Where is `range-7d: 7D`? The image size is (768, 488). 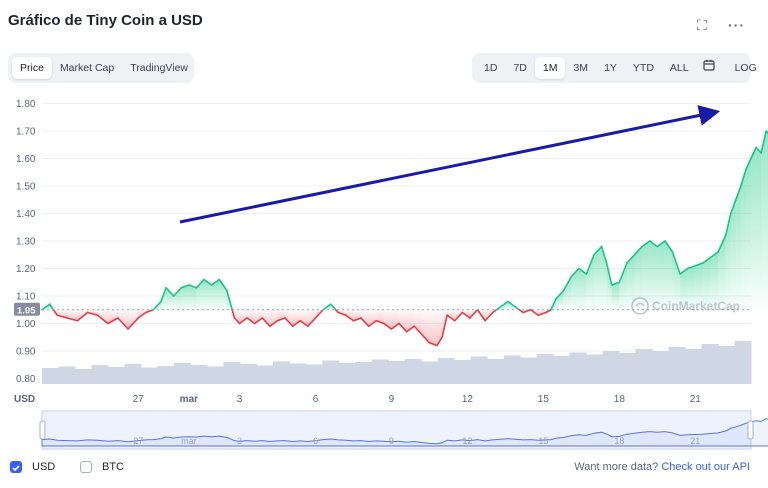 range-7d: 7D is located at coordinates (519, 68).